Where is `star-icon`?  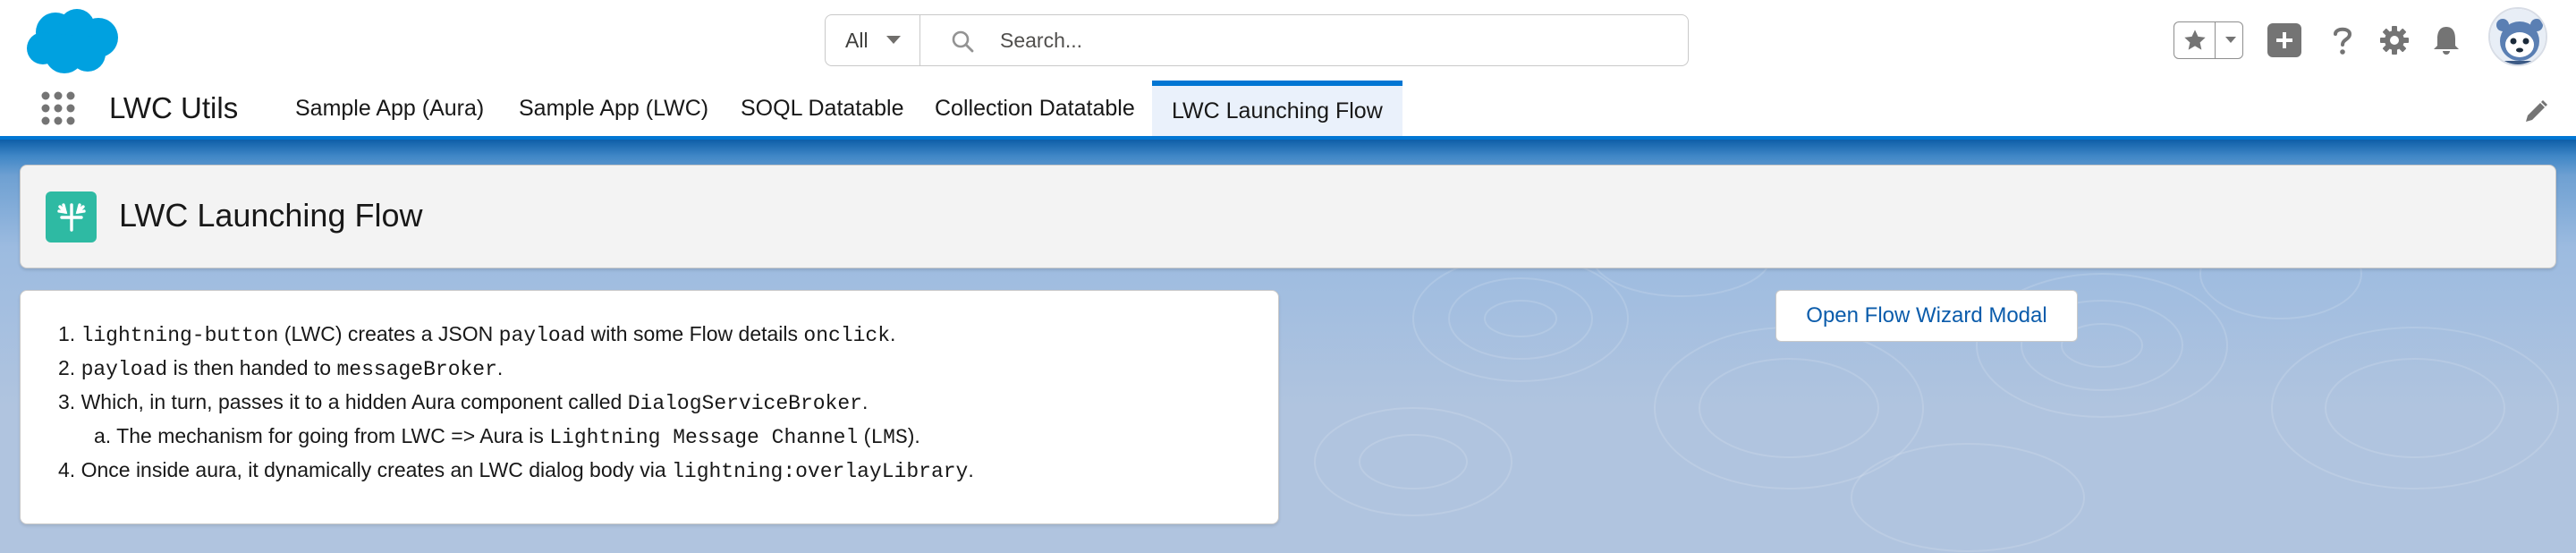 star-icon is located at coordinates (2195, 40).